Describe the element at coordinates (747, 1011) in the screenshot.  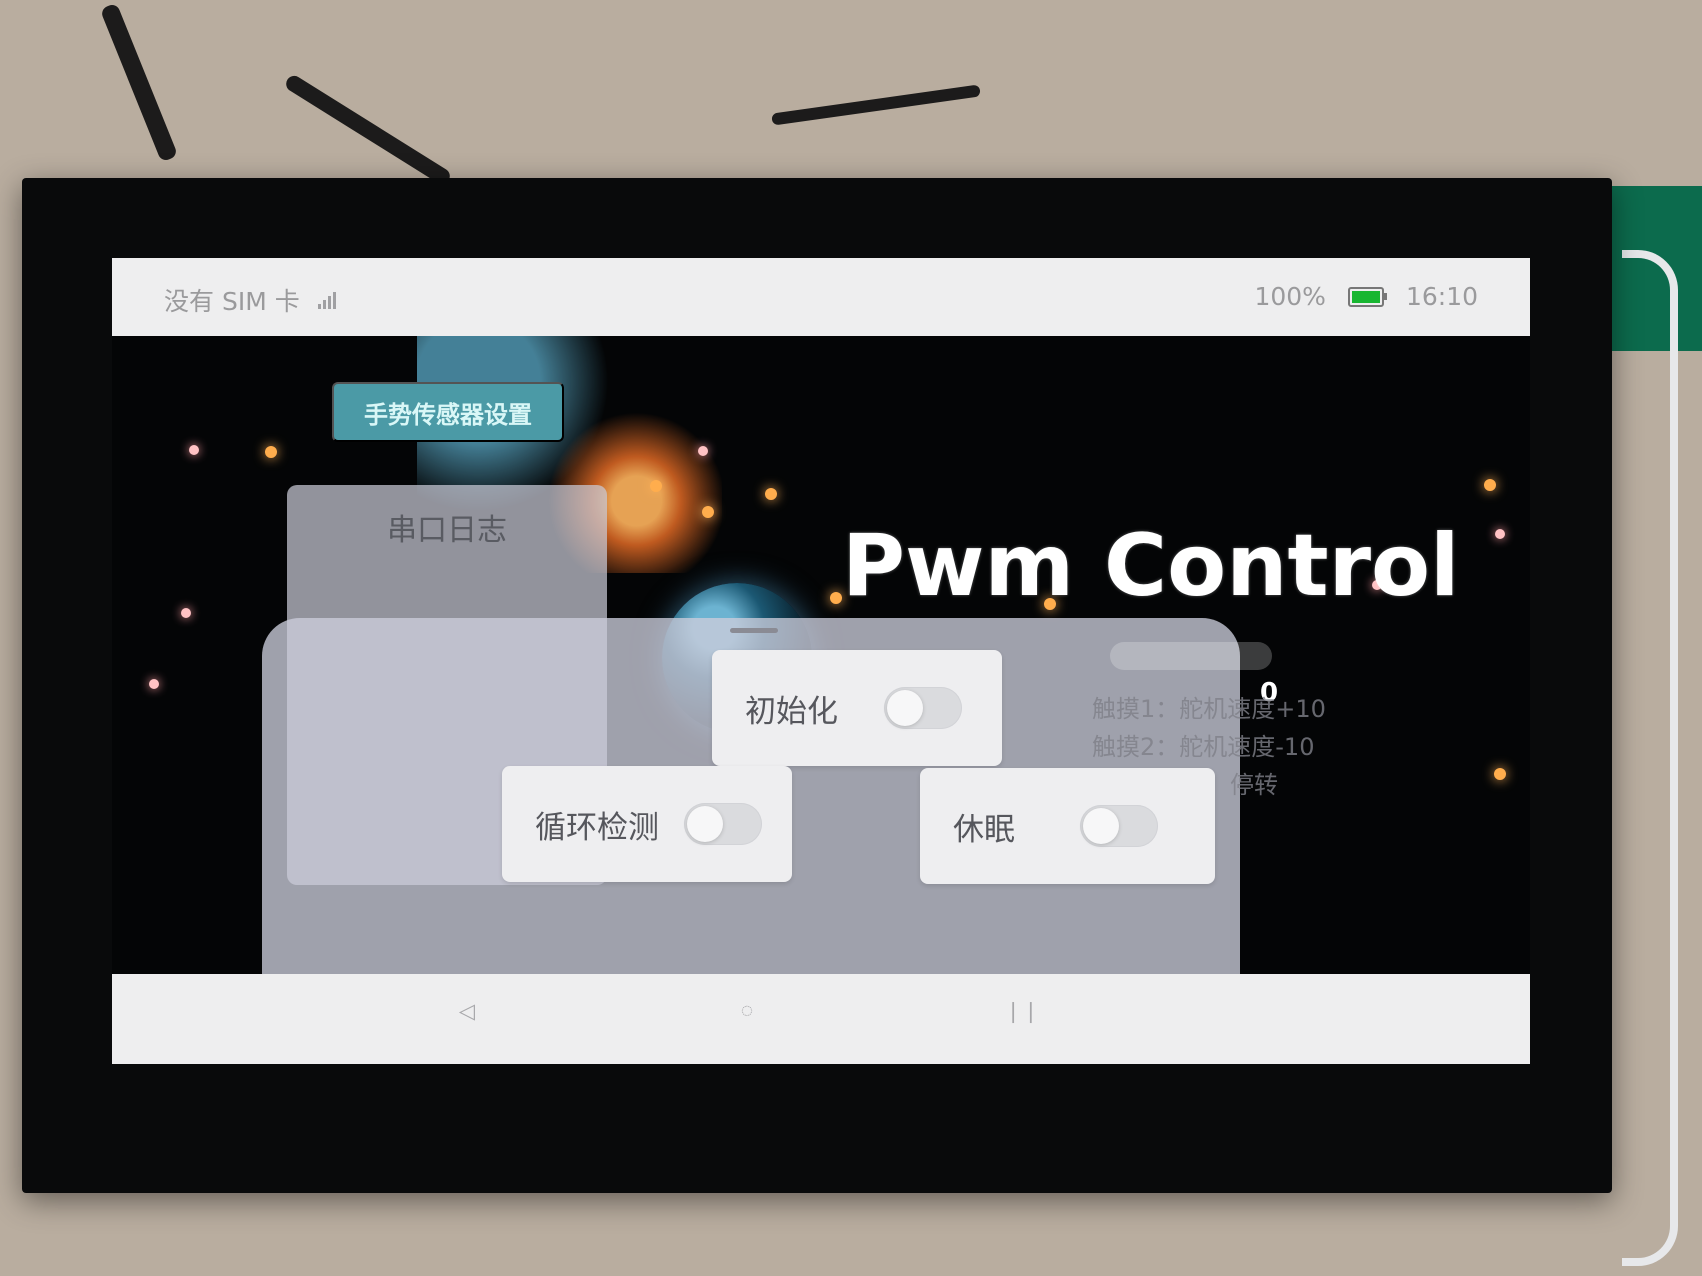
I see `home-button: ◌` at that location.